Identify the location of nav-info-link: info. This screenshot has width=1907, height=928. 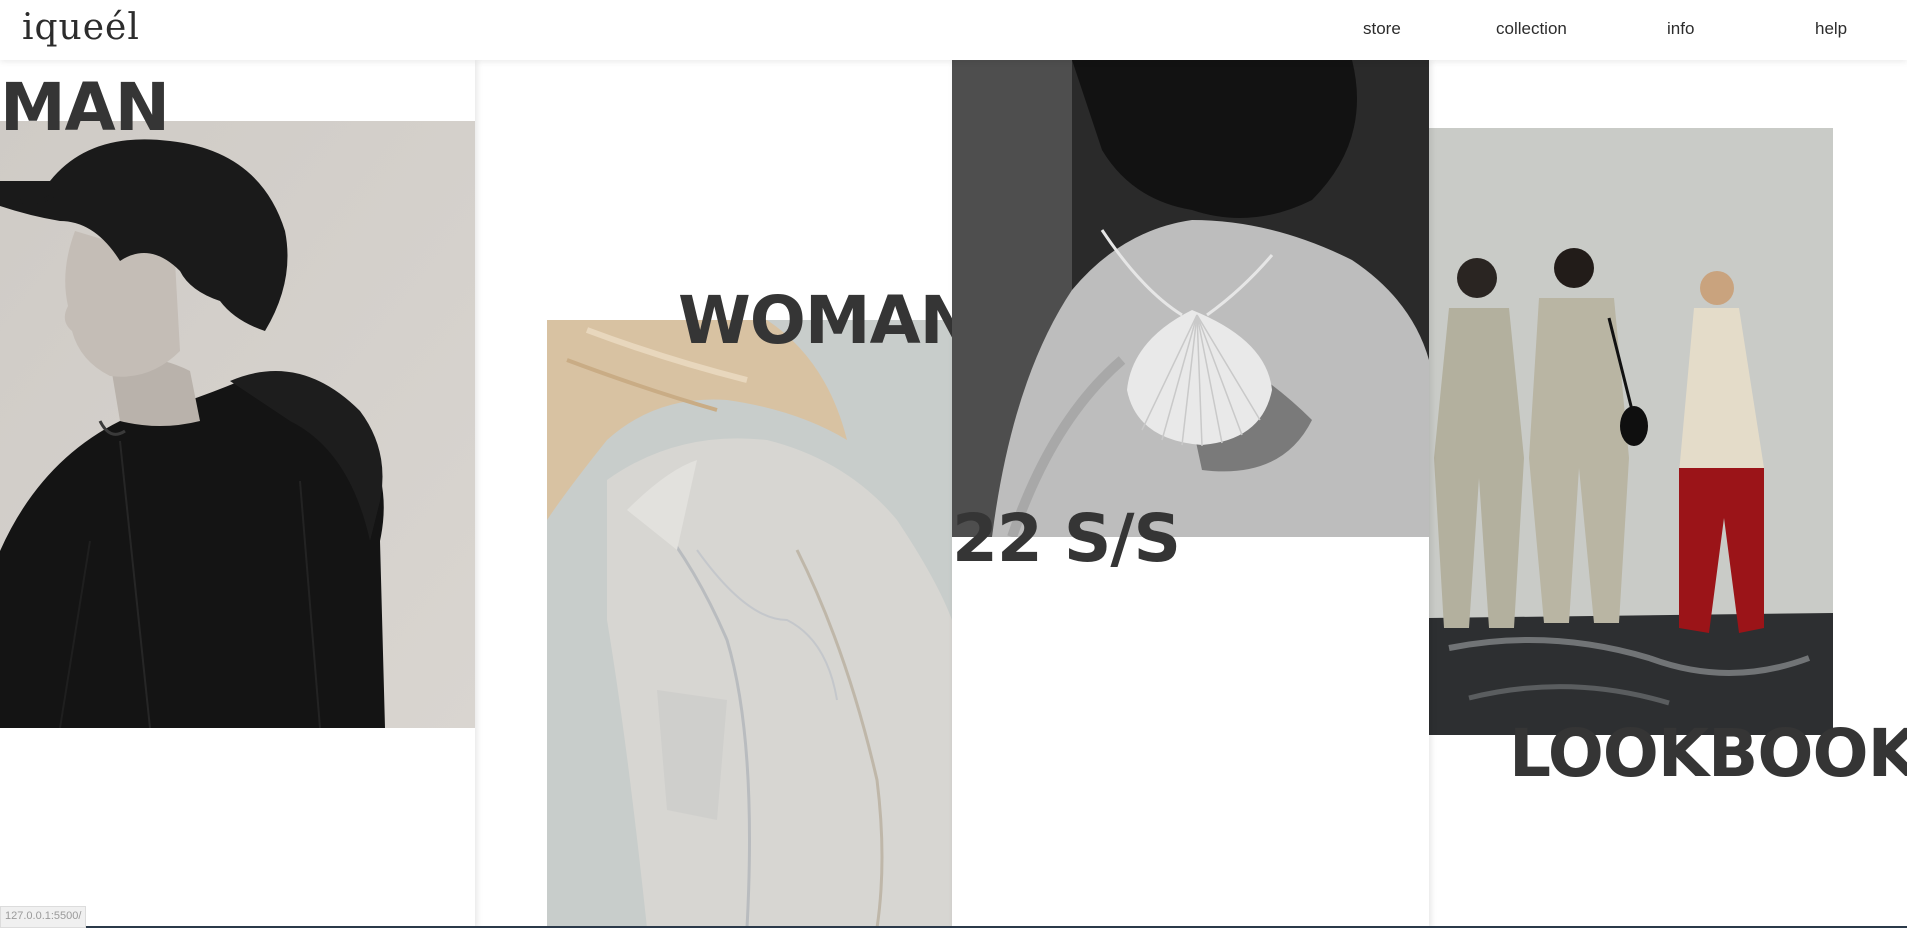
(1680, 29).